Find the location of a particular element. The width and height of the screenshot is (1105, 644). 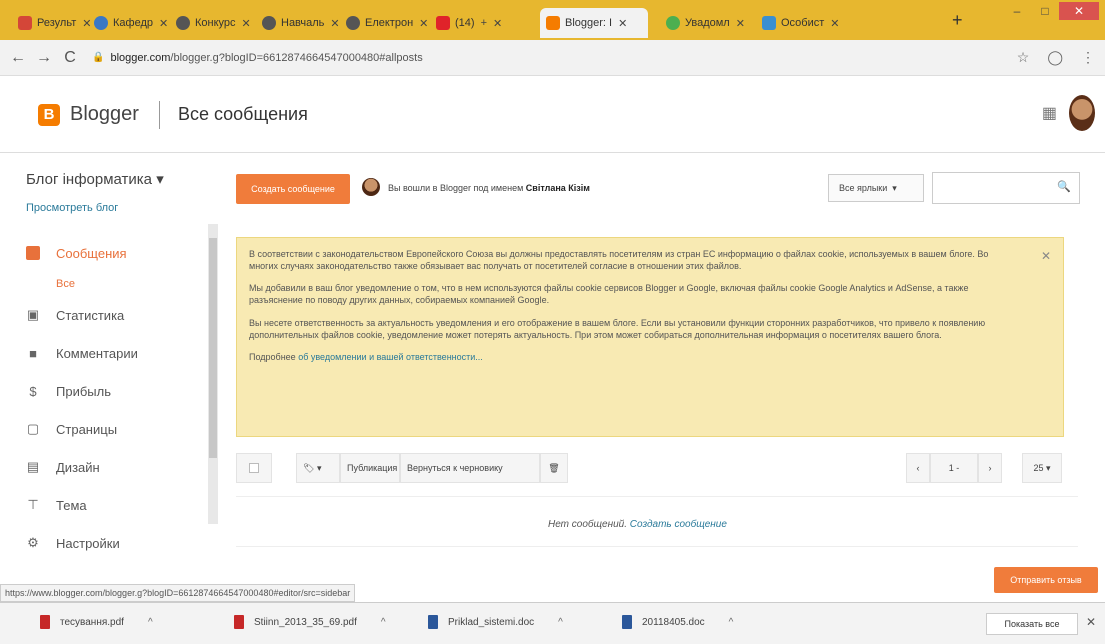

browser-tab: Навчаль ✕ is located at coordinates (301, 23).